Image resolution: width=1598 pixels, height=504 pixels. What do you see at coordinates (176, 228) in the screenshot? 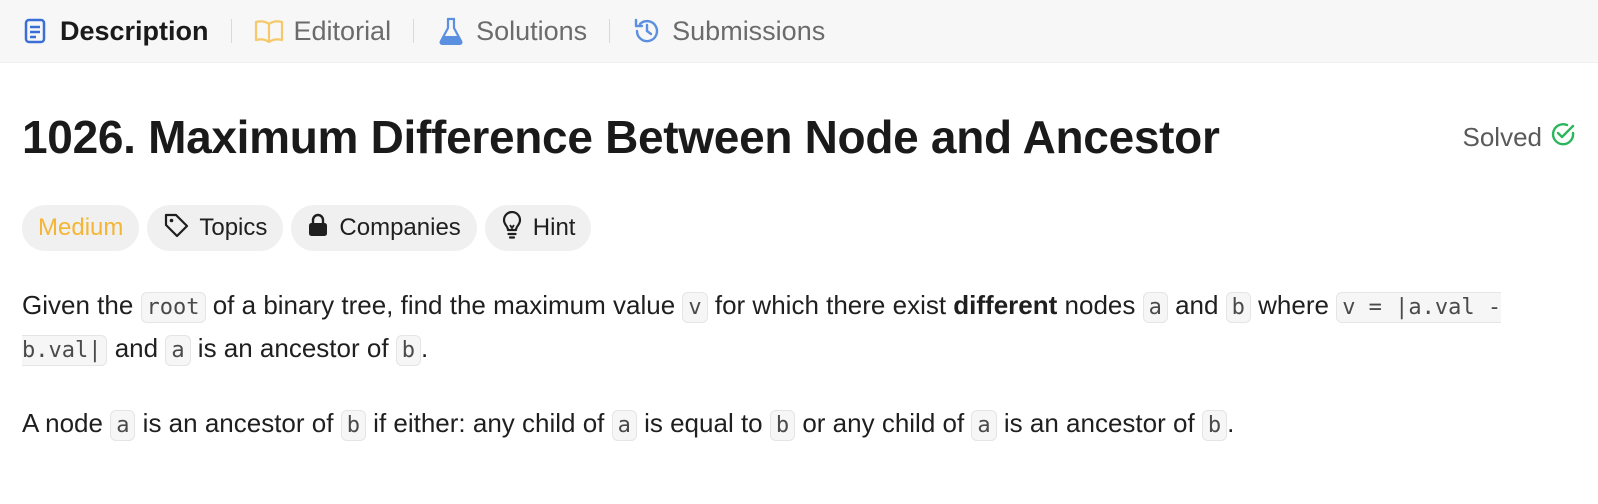
I see `tag-icon` at bounding box center [176, 228].